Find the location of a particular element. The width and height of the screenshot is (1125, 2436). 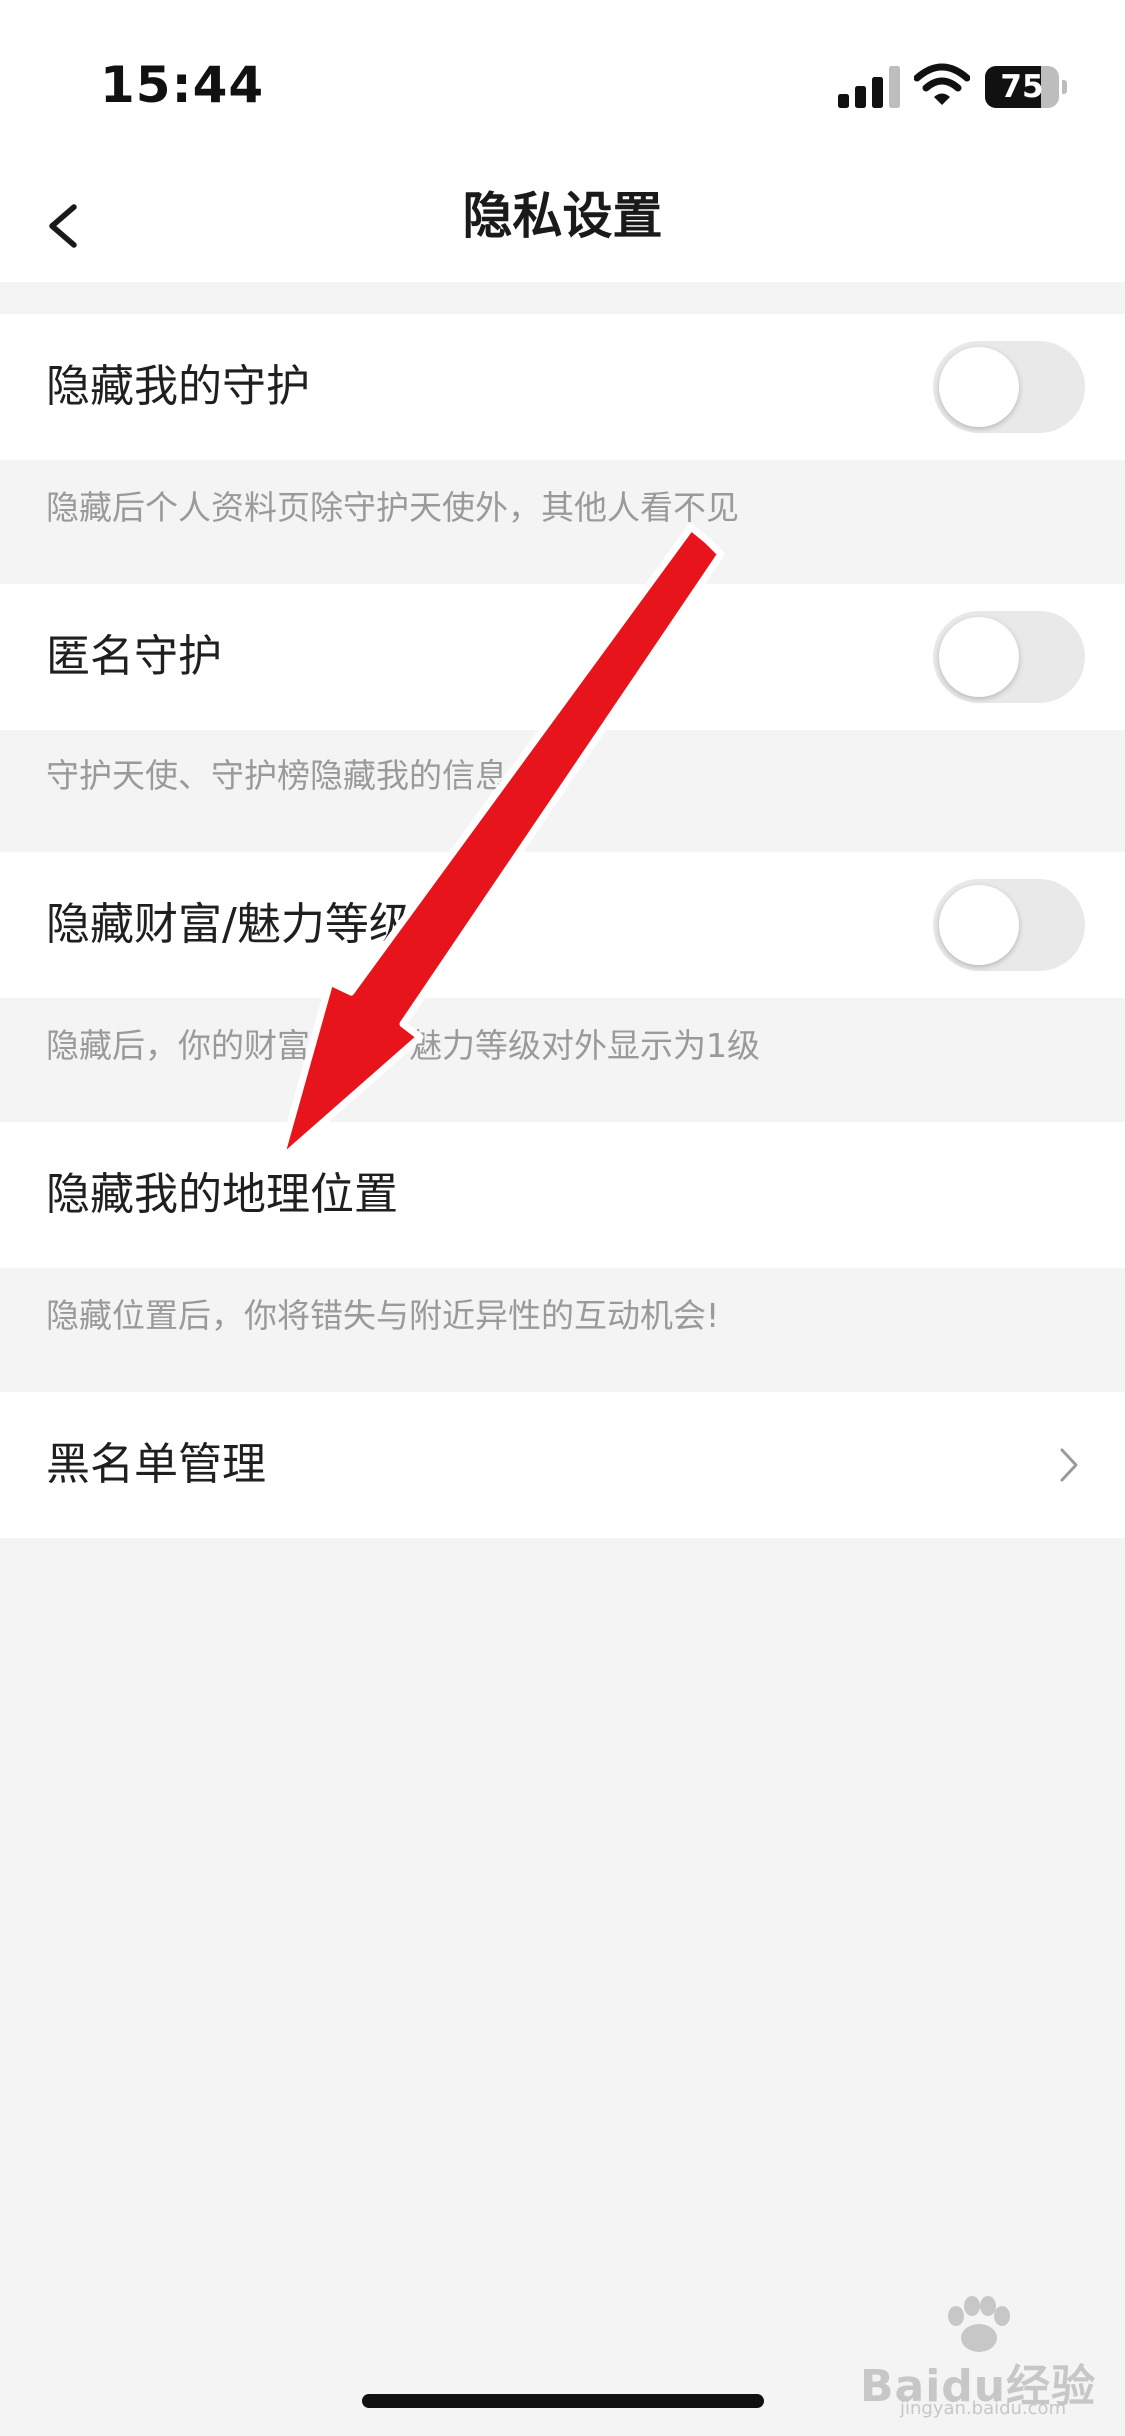

back-button is located at coordinates (75, 226).